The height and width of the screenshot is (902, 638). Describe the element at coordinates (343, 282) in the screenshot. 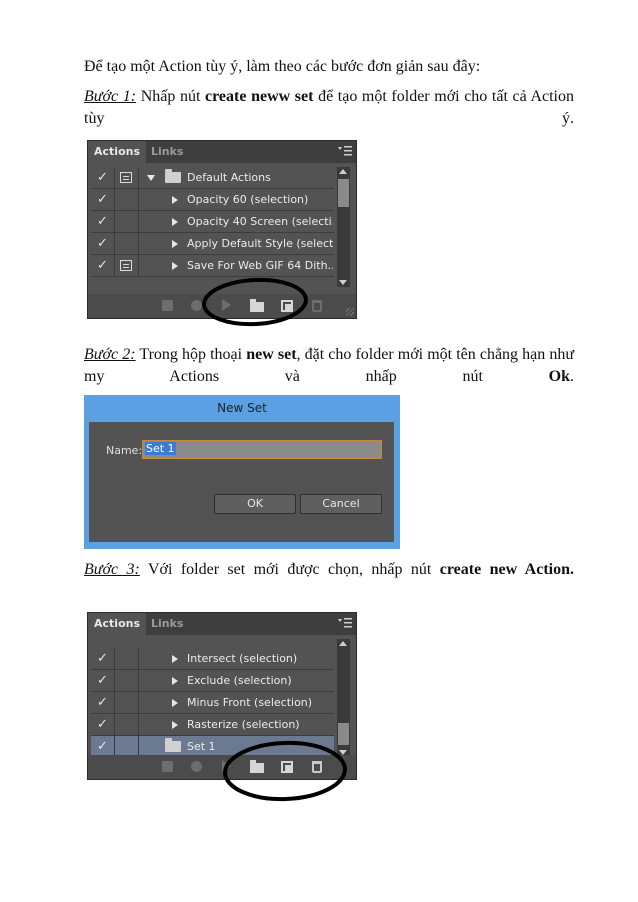

I see `scroll-down-icon` at that location.